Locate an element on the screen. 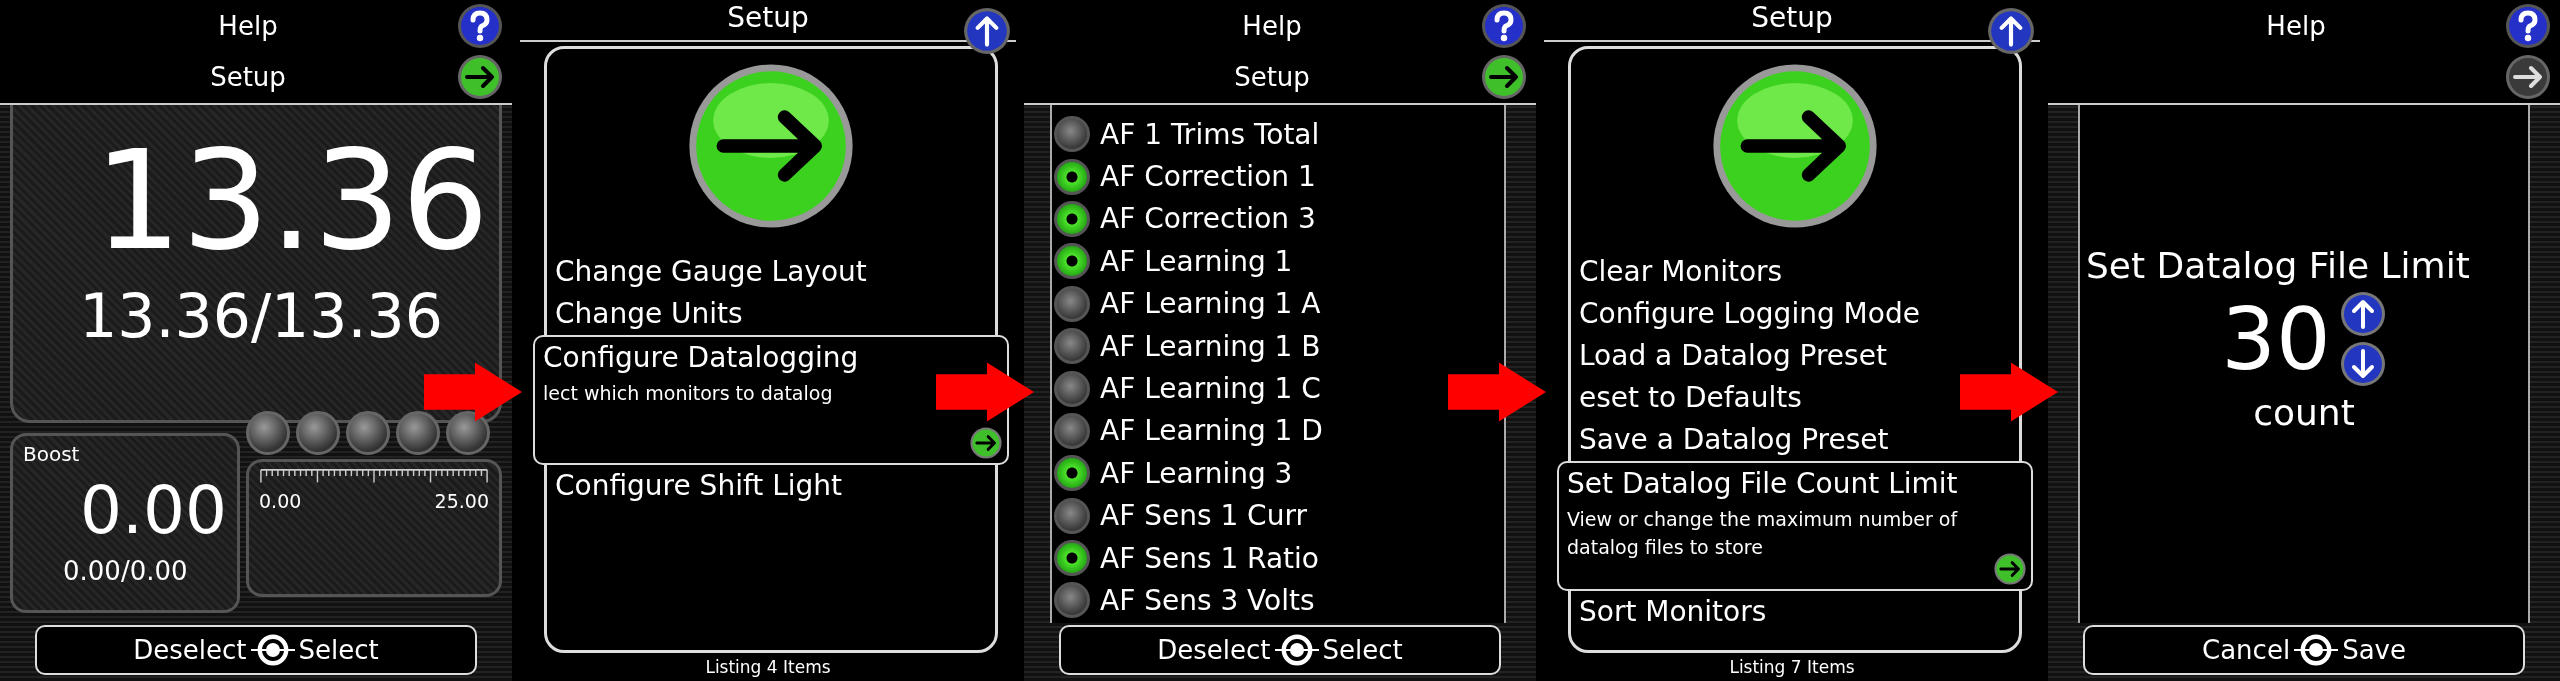  right-softkey: Save is located at coordinates (2374, 650).